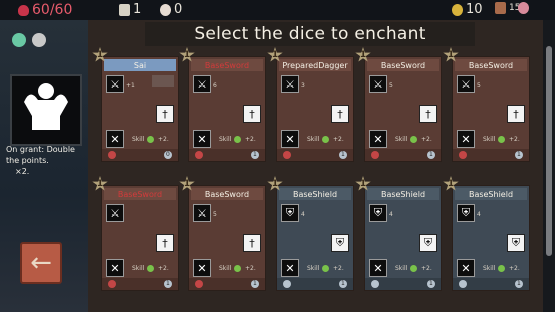  What do you see at coordinates (315, 65) in the screenshot?
I see `dice-name: PreparedDagger` at bounding box center [315, 65].